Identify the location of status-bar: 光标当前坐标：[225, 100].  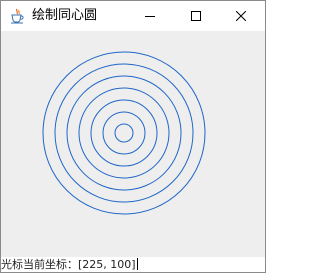
(133, 264).